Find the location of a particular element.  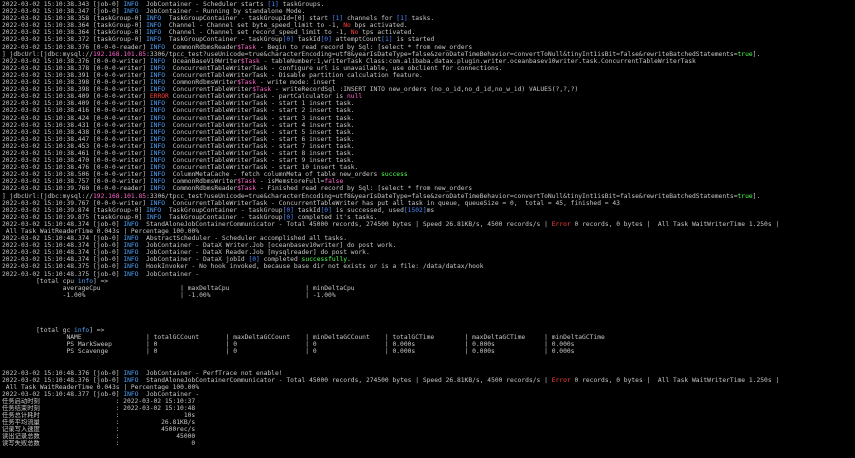

log-text: 2022-03-02 15:10:38.398 [0-0-0-writer] is located at coordinates (76, 83).